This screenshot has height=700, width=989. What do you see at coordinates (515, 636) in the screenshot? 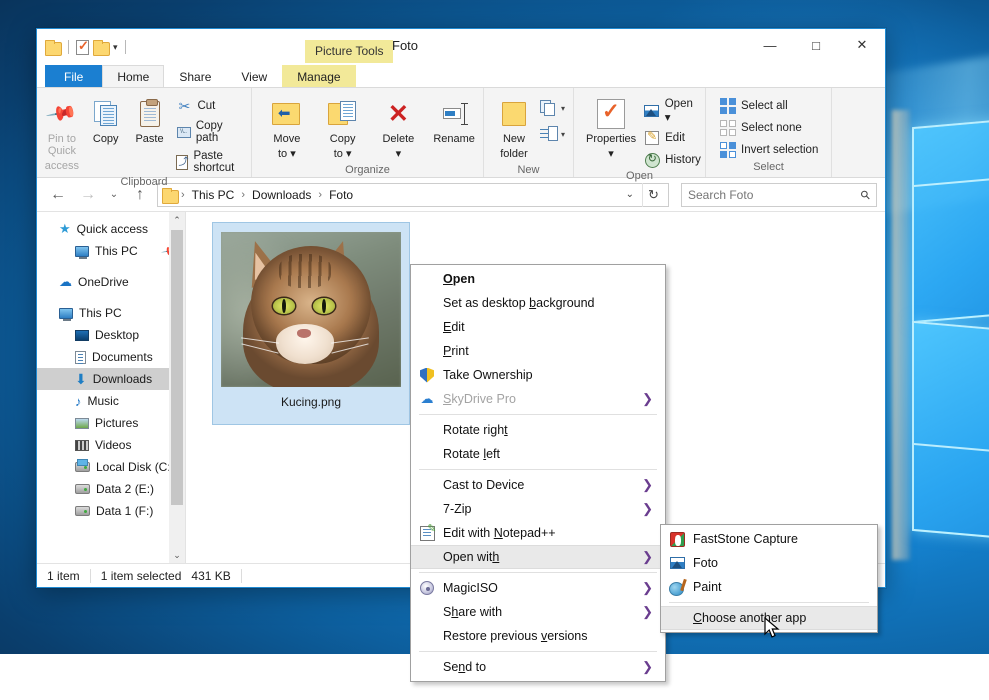
I see `menu-label: Restore previous versions` at bounding box center [515, 636].